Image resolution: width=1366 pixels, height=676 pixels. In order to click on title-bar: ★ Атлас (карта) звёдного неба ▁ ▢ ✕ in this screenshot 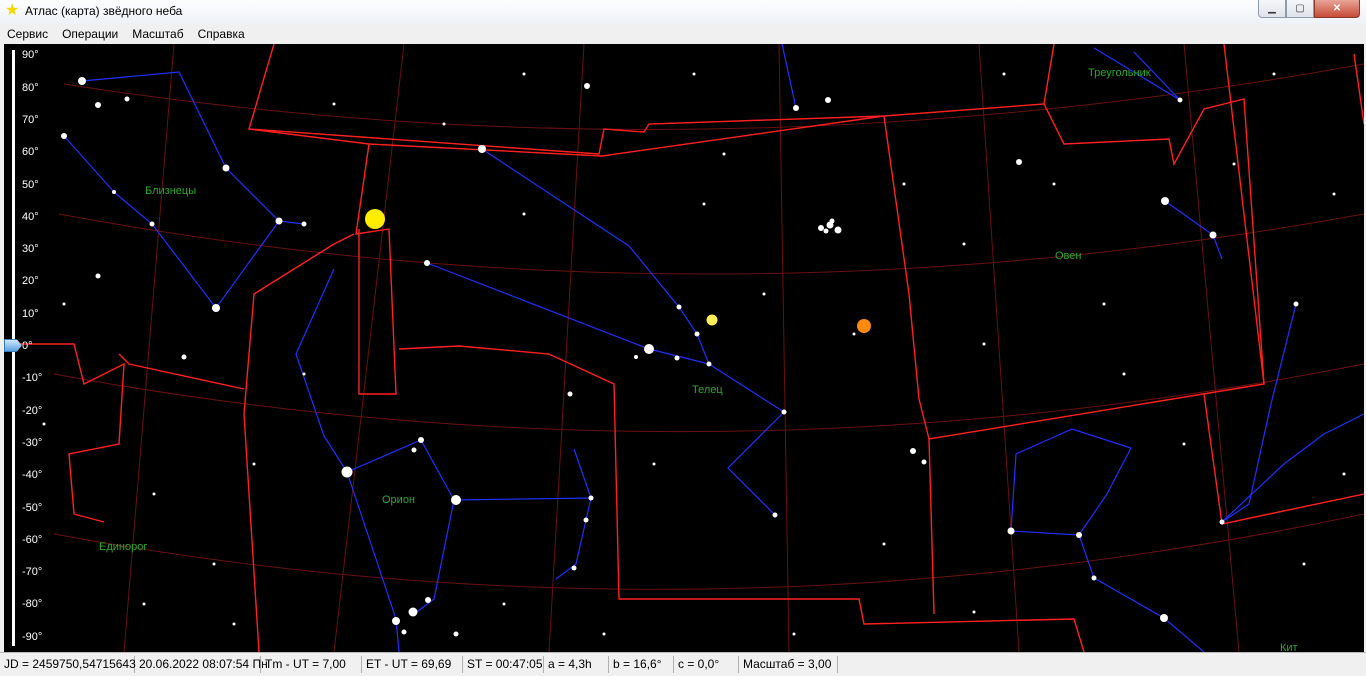, I will do `click(683, 12)`.